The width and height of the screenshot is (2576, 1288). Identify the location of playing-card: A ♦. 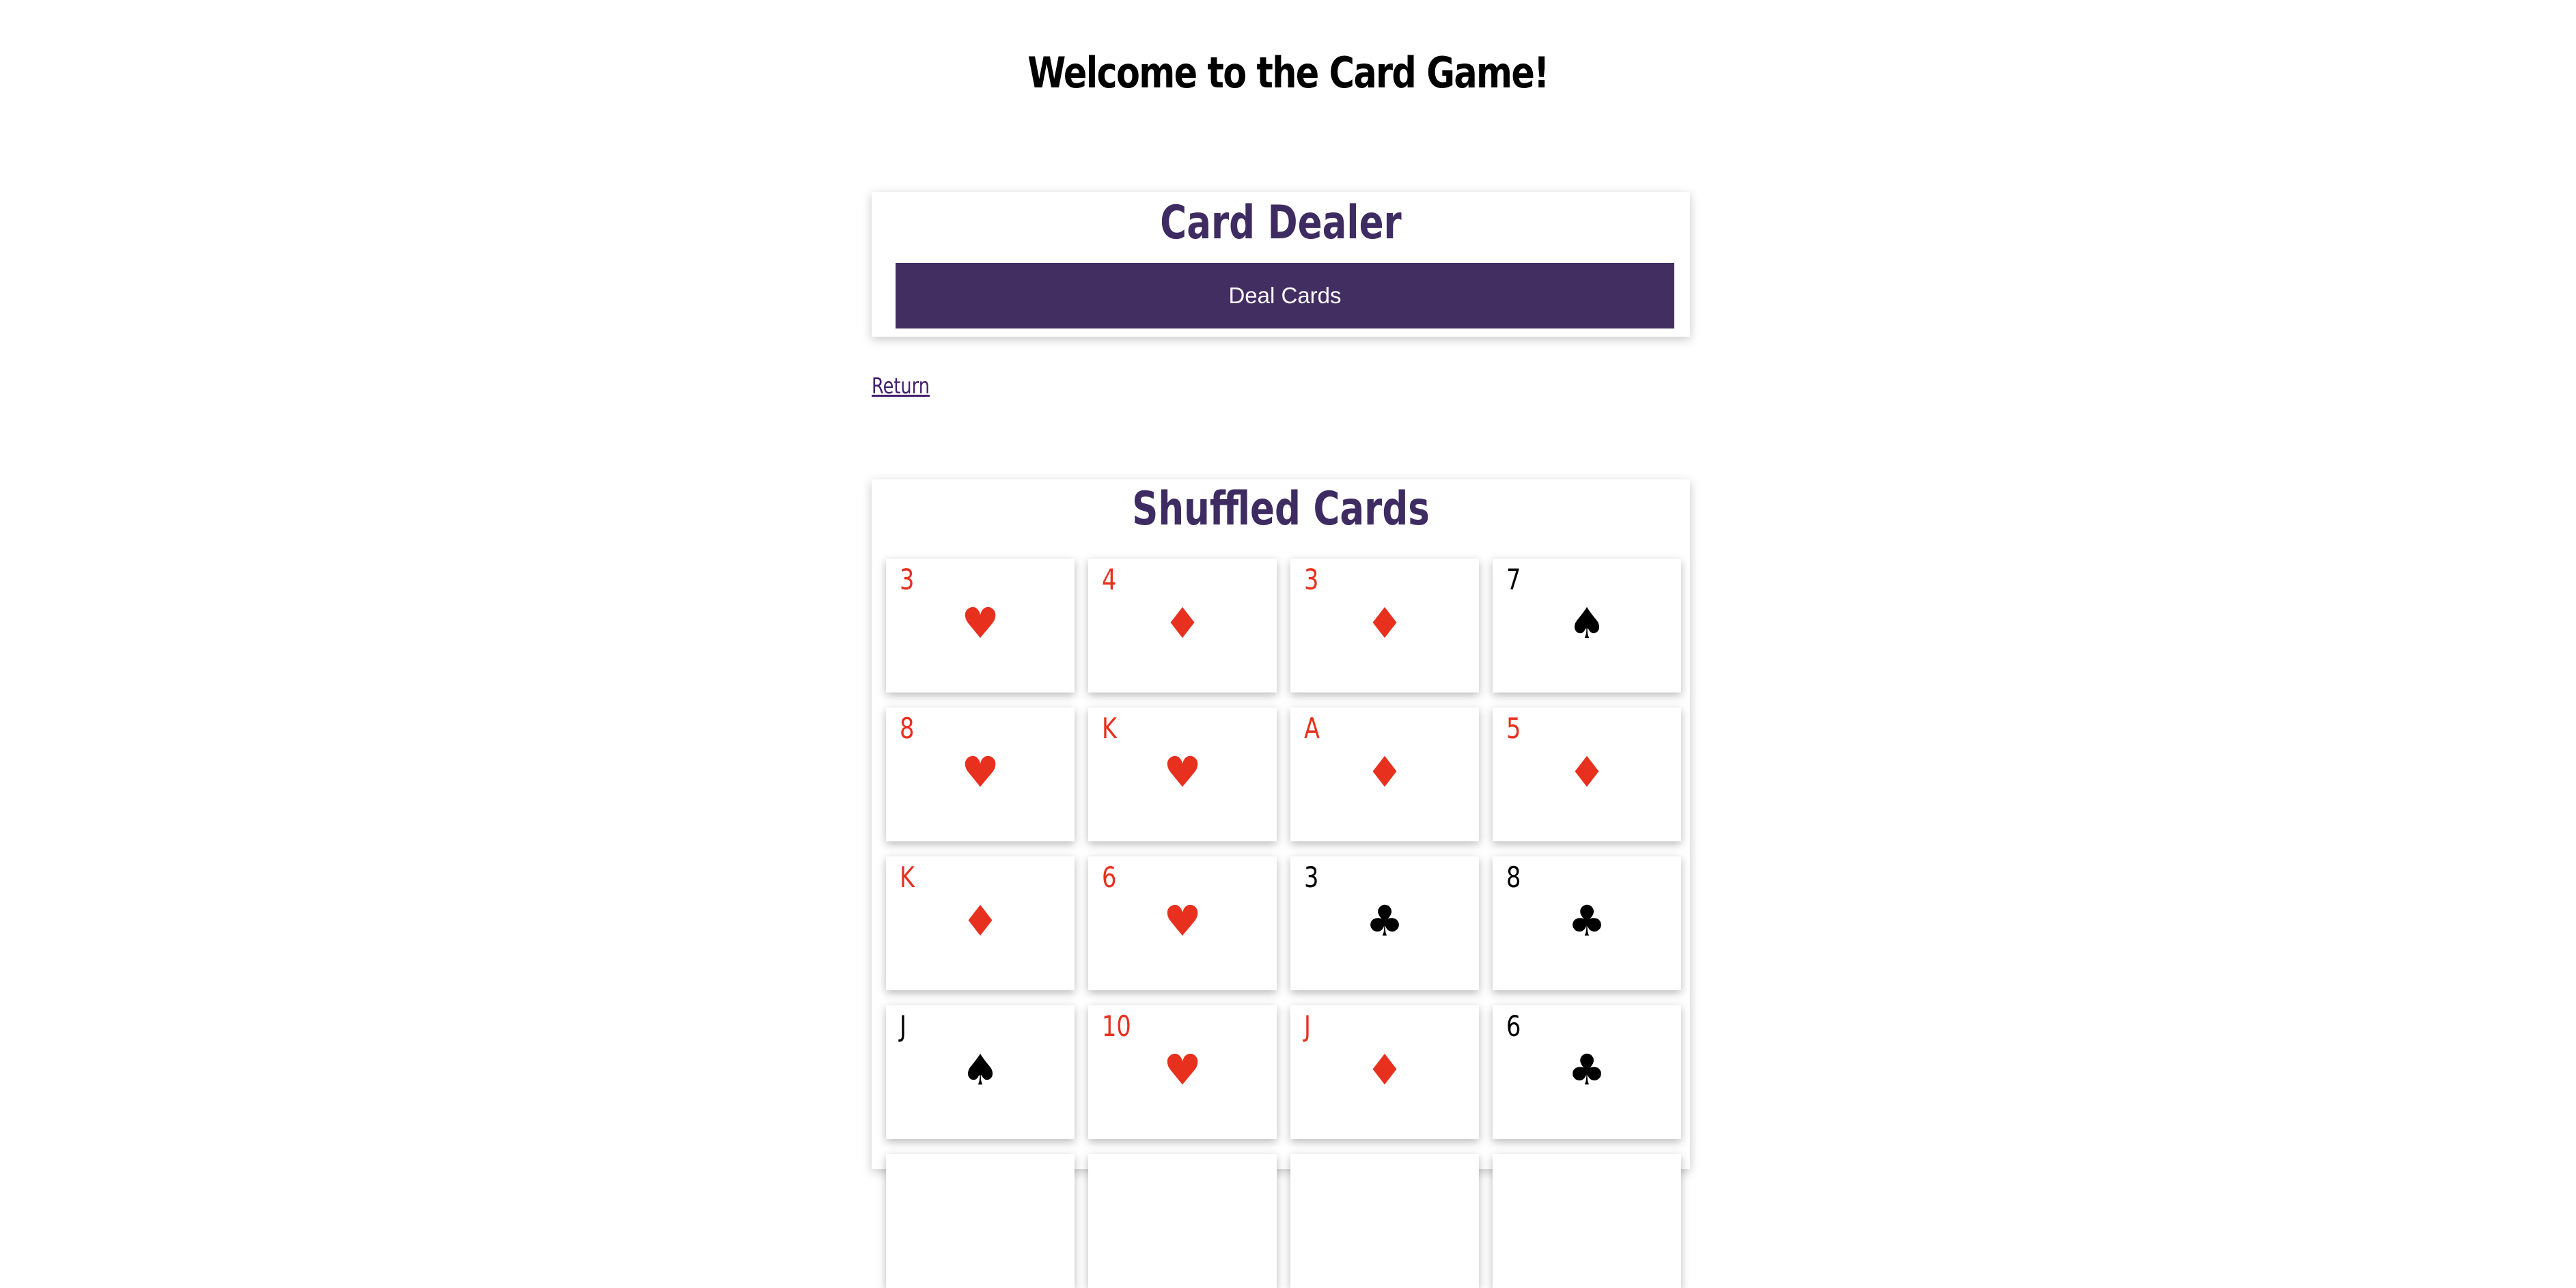
(1384, 774).